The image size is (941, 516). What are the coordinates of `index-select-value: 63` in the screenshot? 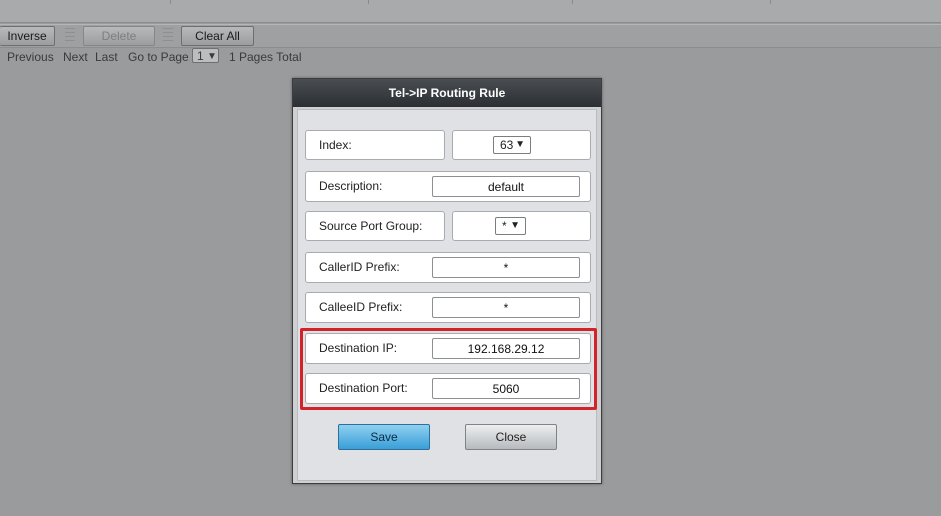 It's located at (507, 145).